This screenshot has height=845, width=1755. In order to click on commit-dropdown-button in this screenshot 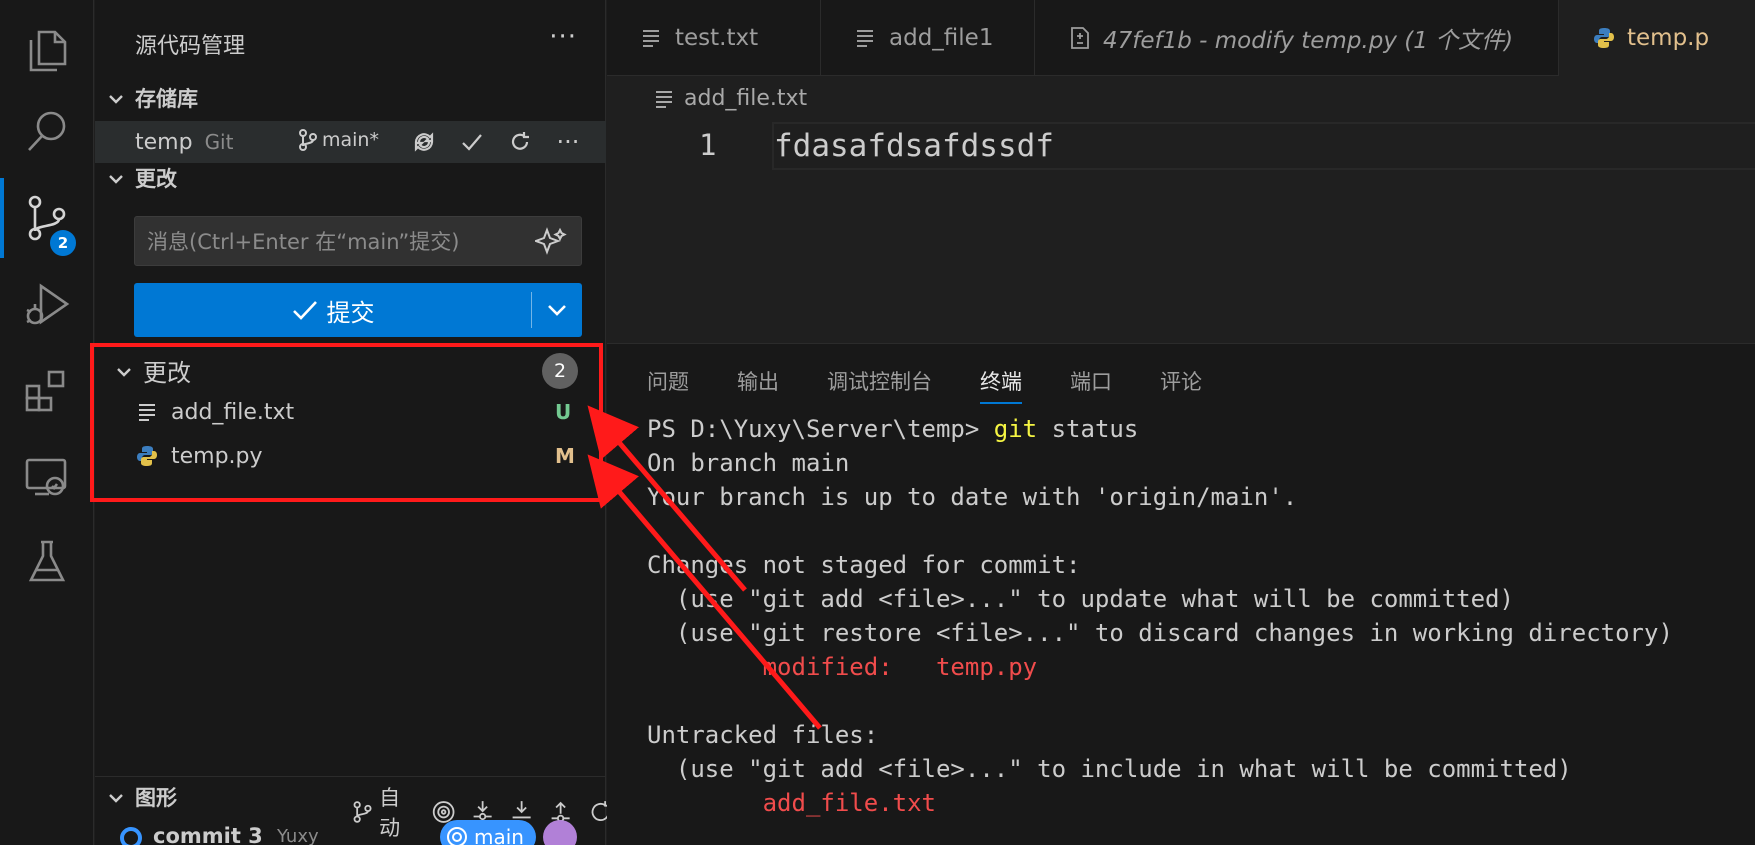, I will do `click(557, 310)`.